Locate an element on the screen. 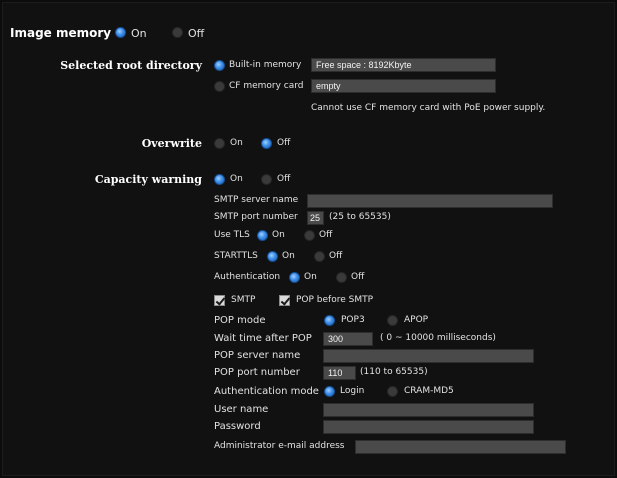 The image size is (617, 478). cf-memory-card-radio is located at coordinates (219, 86).